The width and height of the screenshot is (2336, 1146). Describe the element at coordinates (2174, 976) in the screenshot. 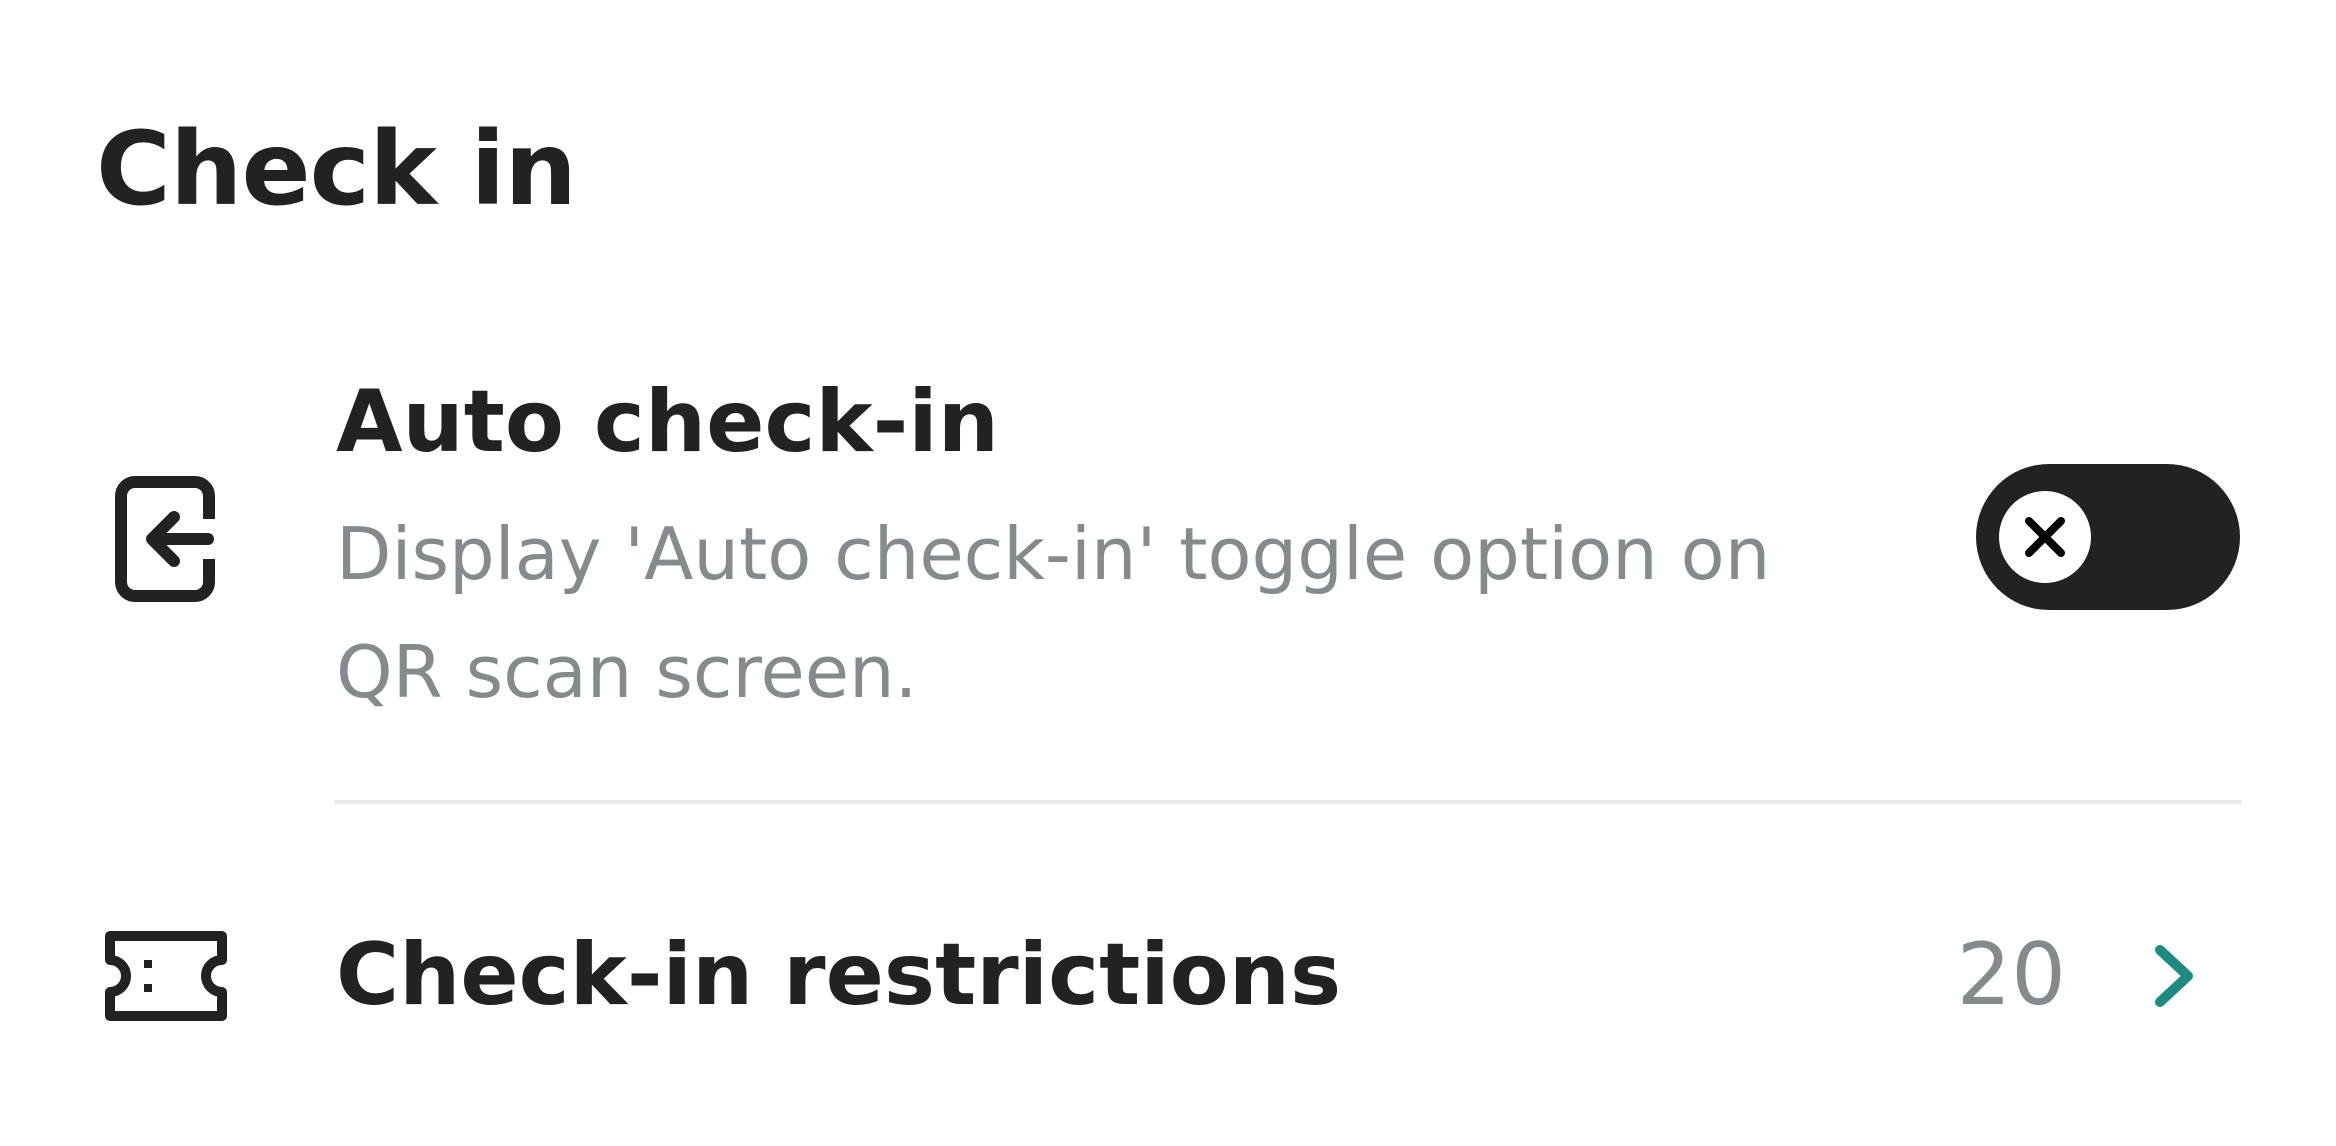

I see `chevron-right-icon` at that location.